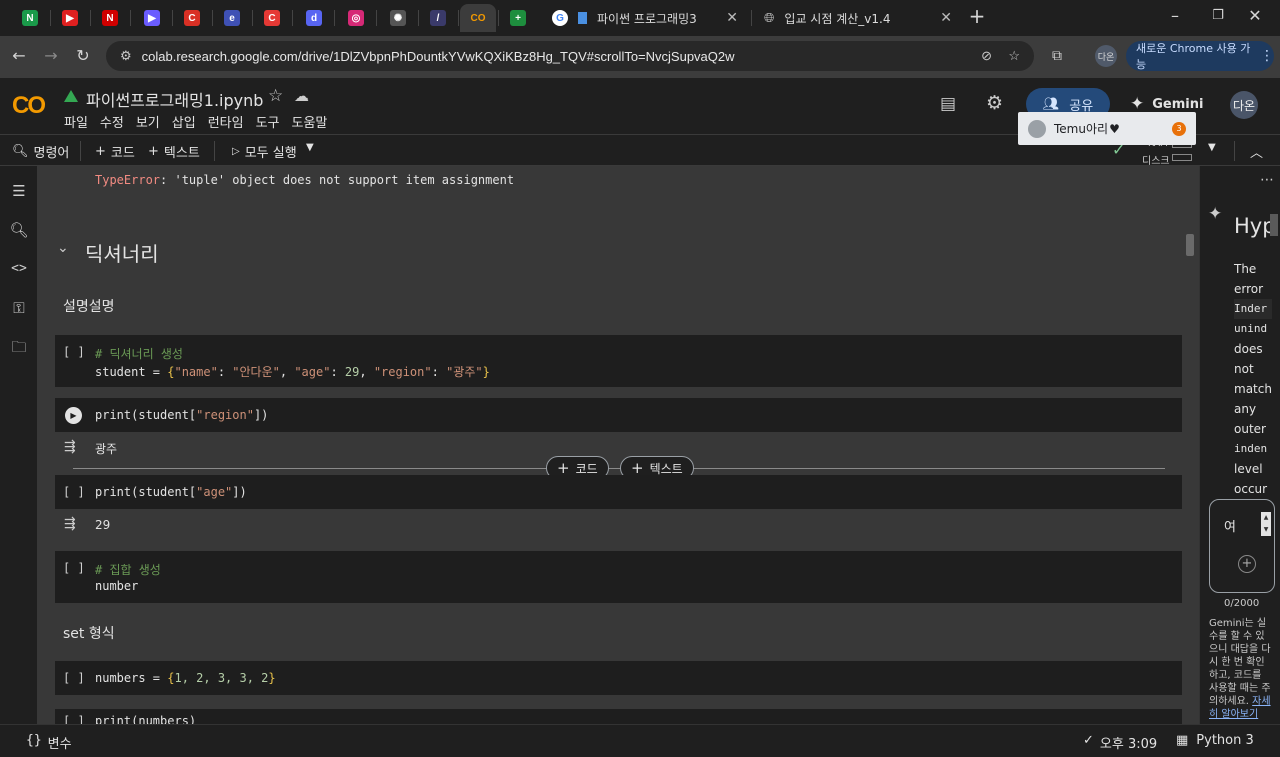 Image resolution: width=1280 pixels, height=757 pixels. I want to click on secrets-key-icon: ⚿, so click(19, 308).